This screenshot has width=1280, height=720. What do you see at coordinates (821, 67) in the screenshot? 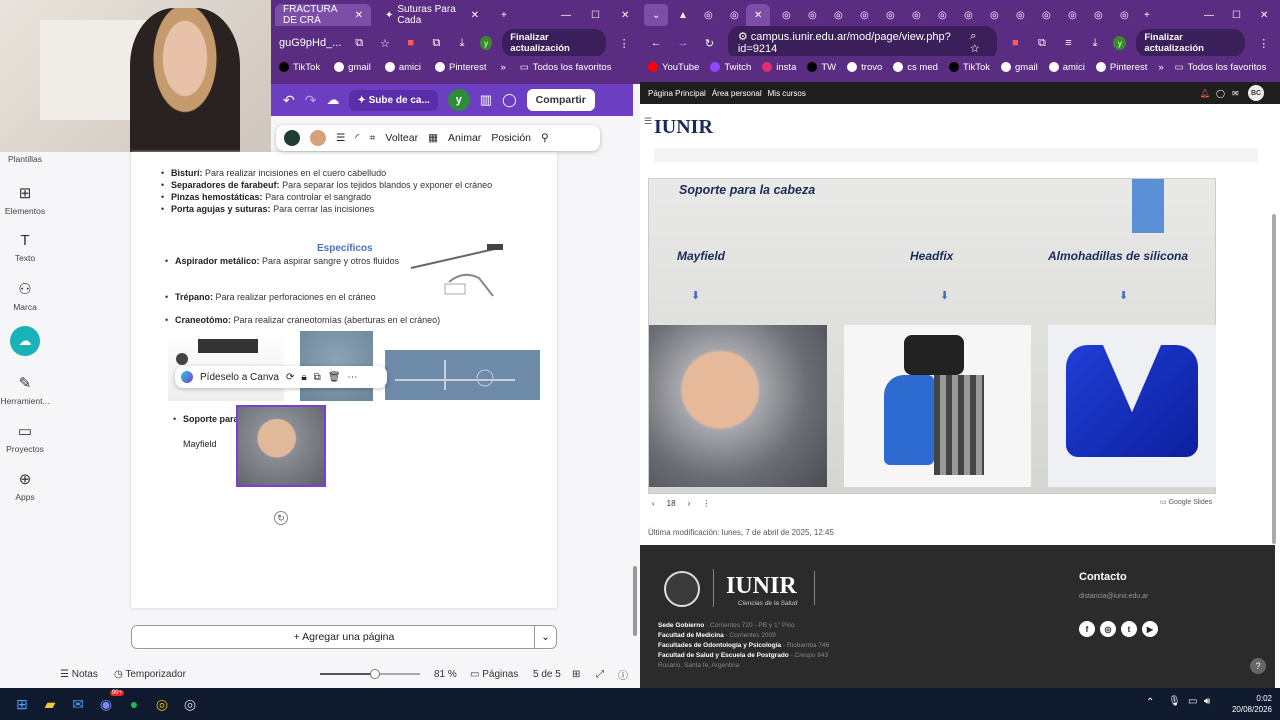
I see `bookmark-tw: TW` at bounding box center [821, 67].